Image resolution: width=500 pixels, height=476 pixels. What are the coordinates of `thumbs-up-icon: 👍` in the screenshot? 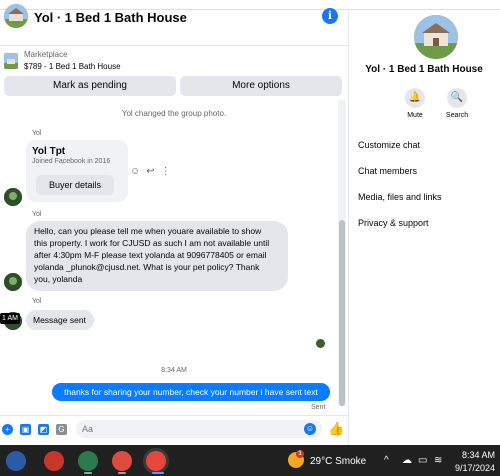 It's located at (336, 429).